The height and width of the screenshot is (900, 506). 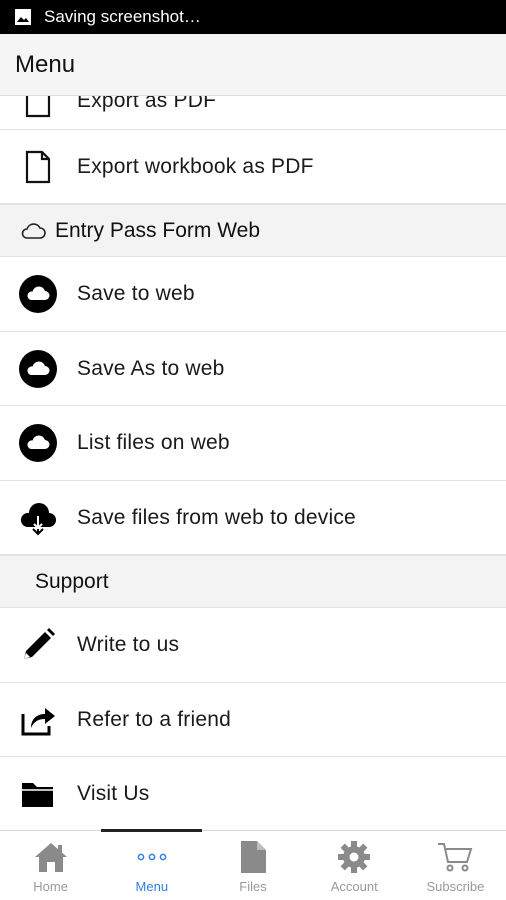 I want to click on folder-icon, so click(x=38, y=794).